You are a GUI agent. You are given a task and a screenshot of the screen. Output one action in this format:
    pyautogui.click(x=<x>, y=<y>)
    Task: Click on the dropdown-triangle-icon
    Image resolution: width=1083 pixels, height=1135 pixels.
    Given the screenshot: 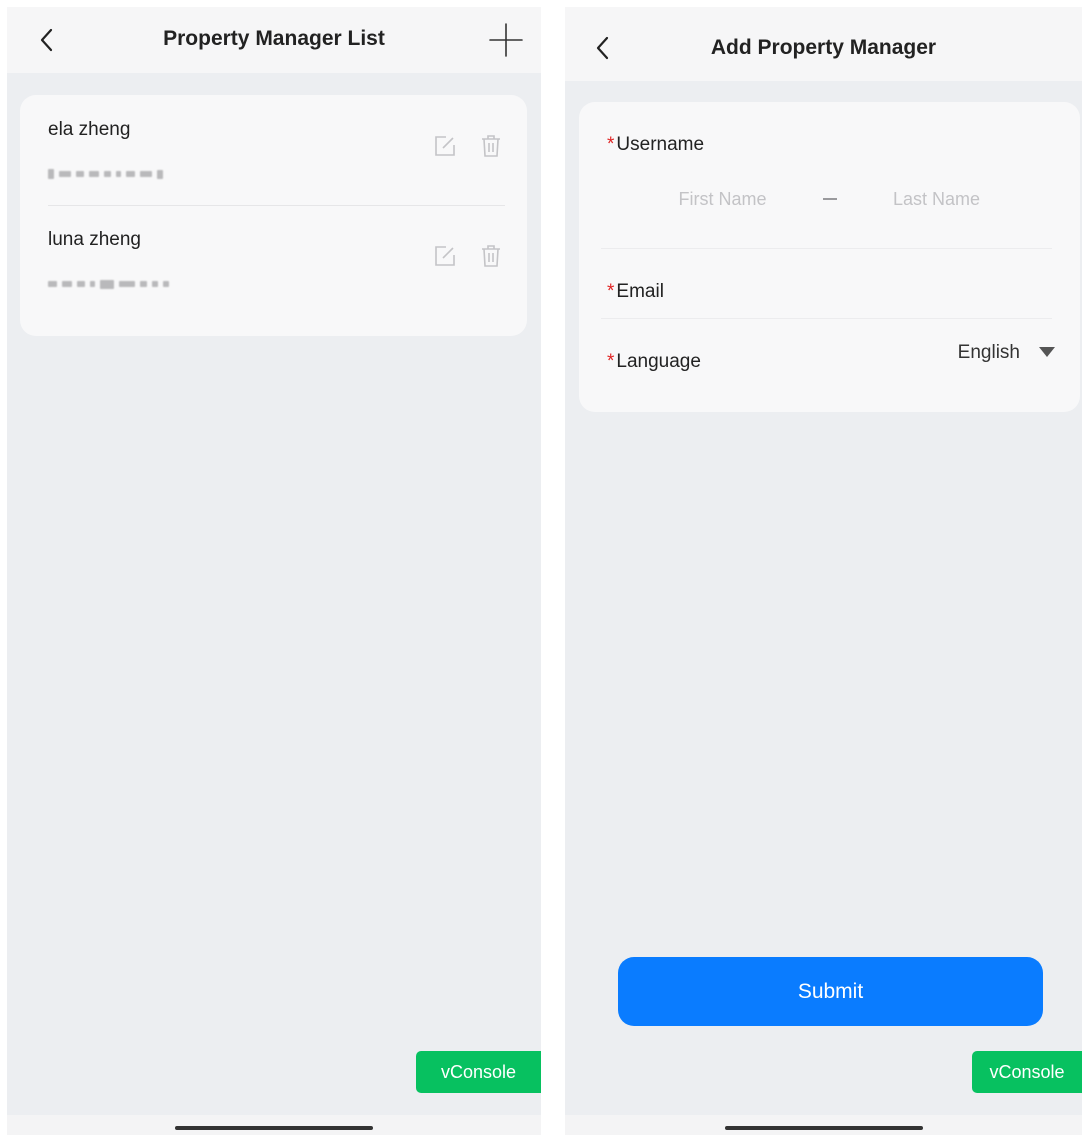 What is the action you would take?
    pyautogui.click(x=1047, y=353)
    